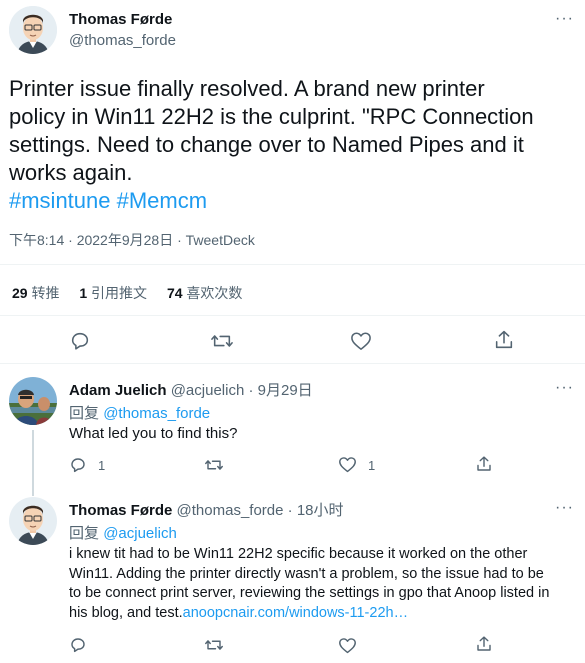  Describe the element at coordinates (208, 390) in the screenshot. I see `reply-author-handle: @acjuelich` at that location.